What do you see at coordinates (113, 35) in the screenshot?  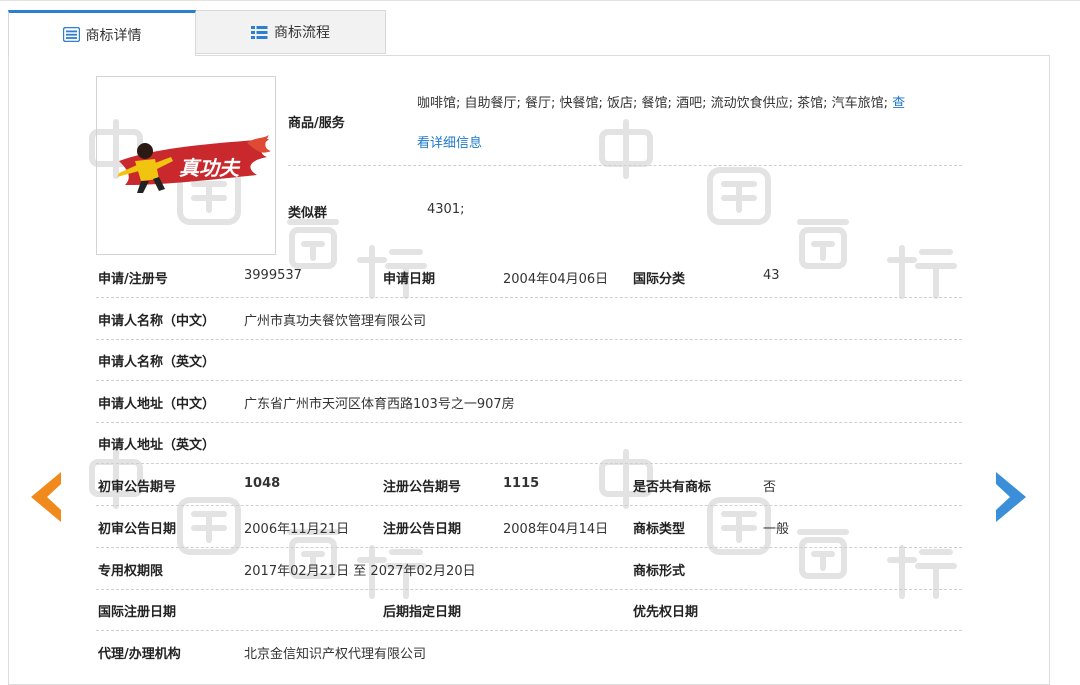 I see `tab-label: 商标详情` at bounding box center [113, 35].